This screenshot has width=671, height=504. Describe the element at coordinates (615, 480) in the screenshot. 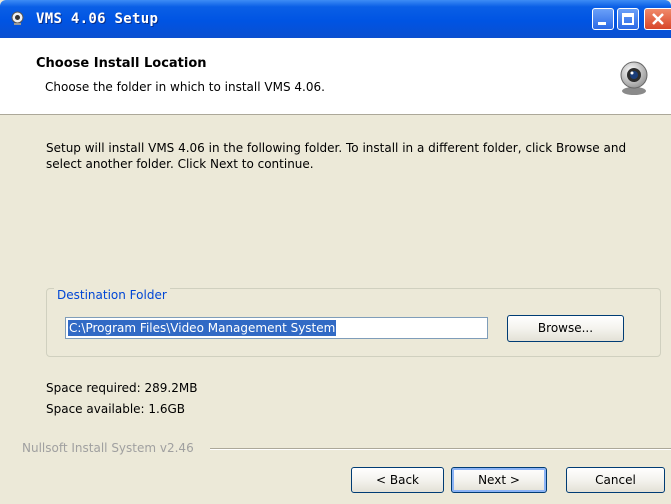

I see `cancel-button: Cancel` at that location.